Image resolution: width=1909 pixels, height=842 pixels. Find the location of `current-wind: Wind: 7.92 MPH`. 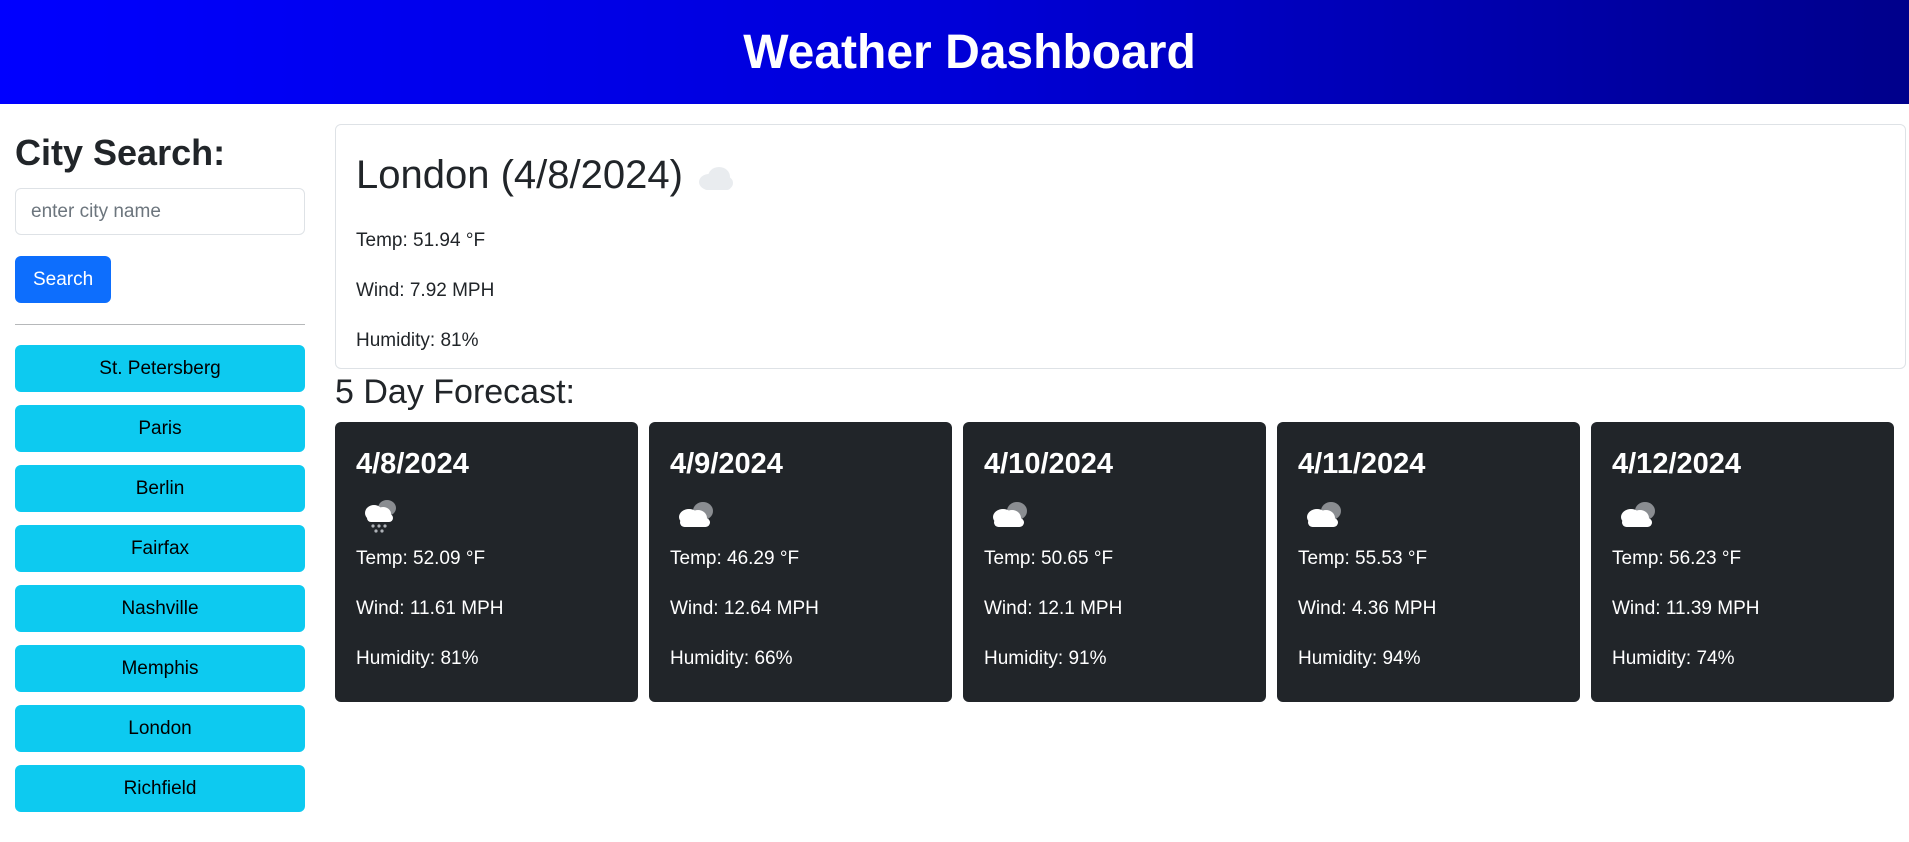

current-wind: Wind: 7.92 MPH is located at coordinates (425, 290).